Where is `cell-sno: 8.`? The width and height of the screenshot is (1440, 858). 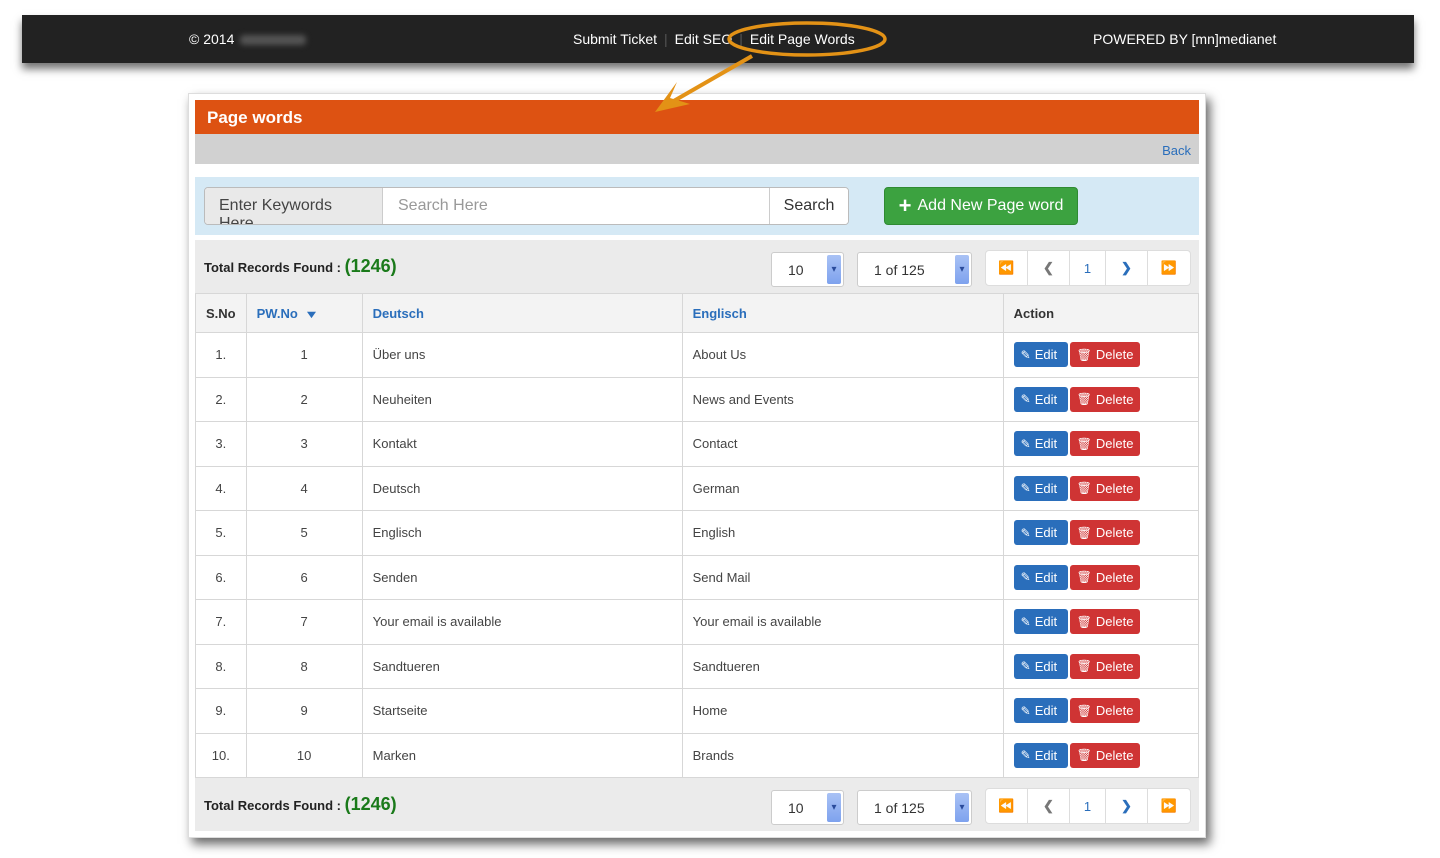
cell-sno: 8. is located at coordinates (221, 666).